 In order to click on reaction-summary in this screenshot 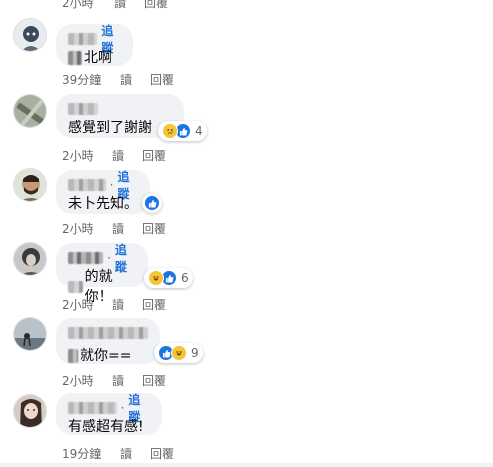, I will do `click(152, 203)`.